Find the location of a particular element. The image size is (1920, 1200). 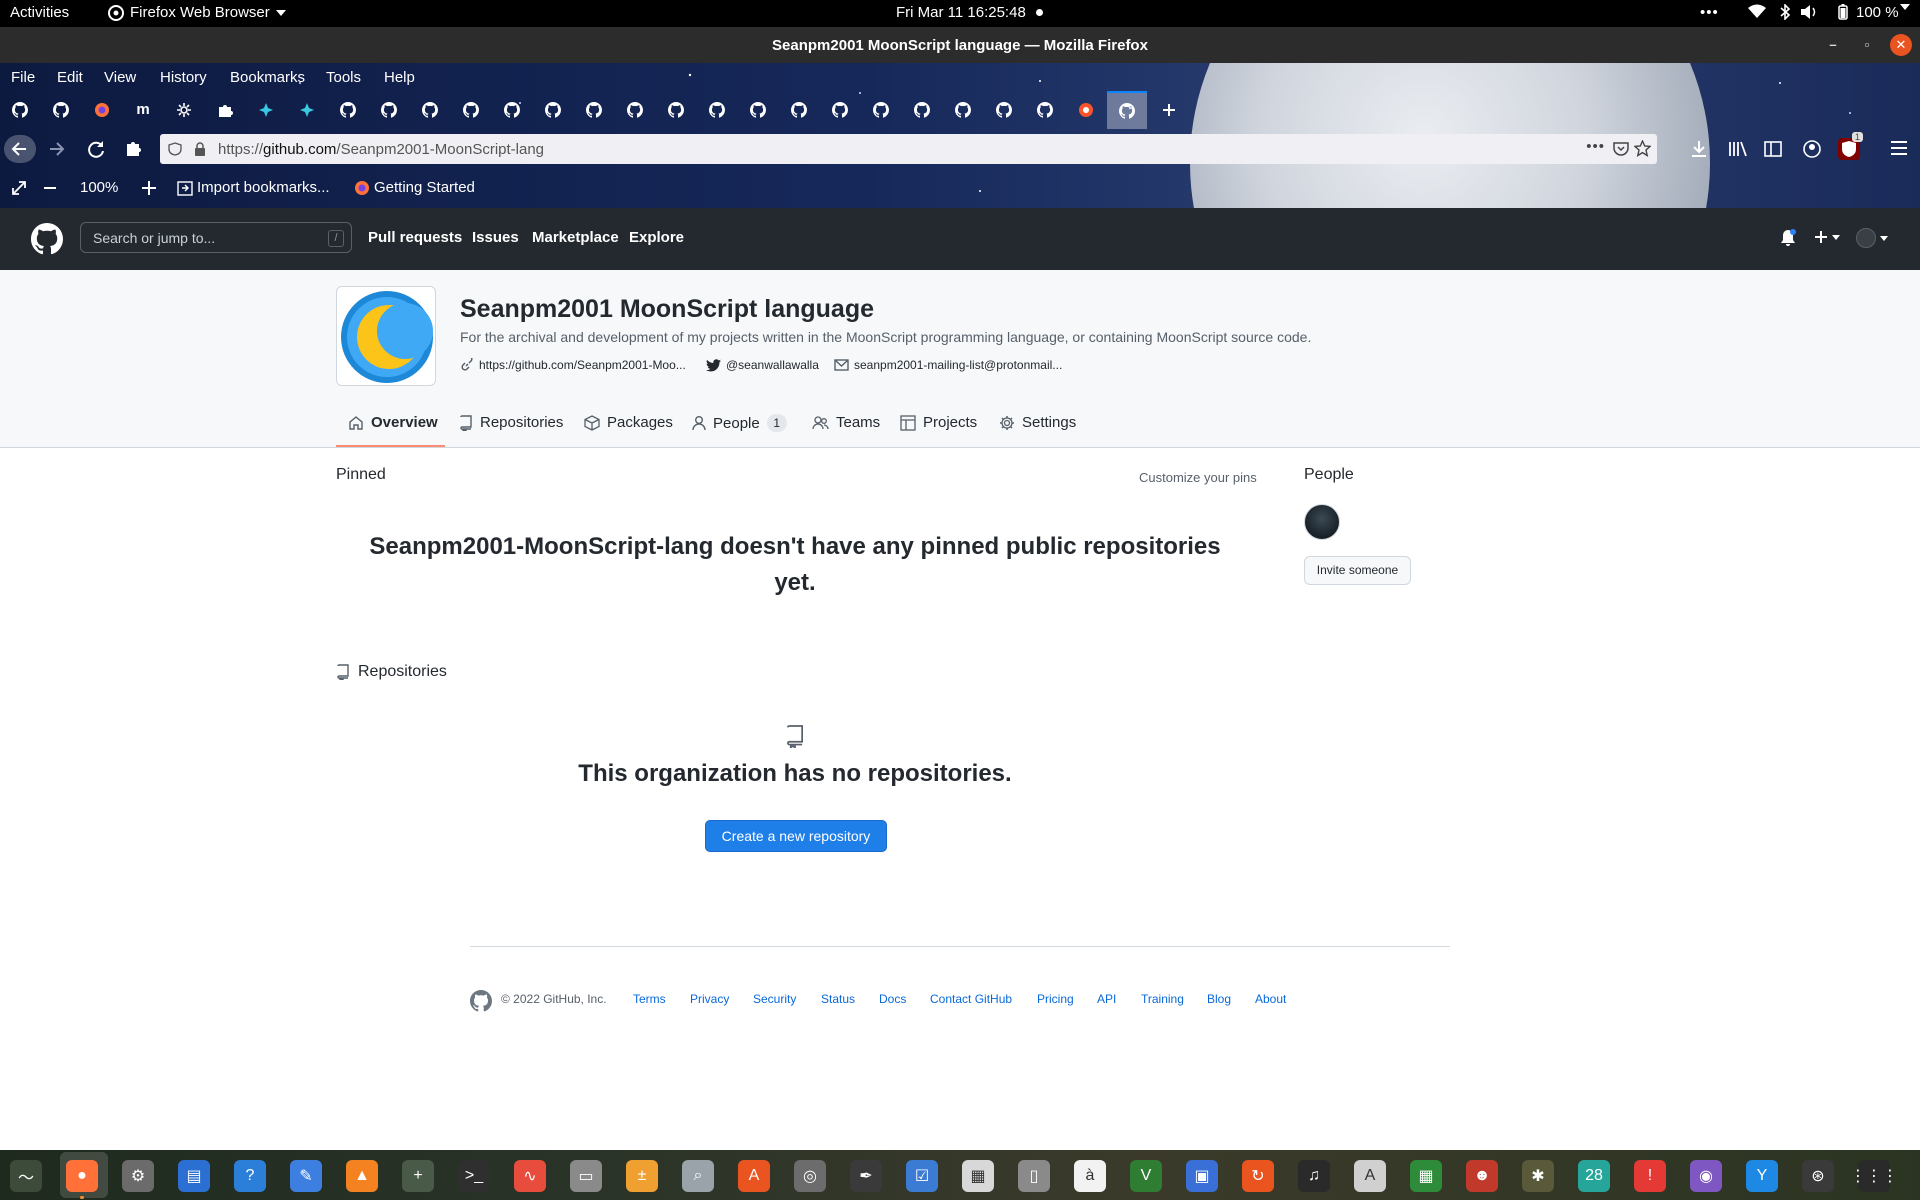

chart-app-icon: ∿ is located at coordinates (530, 1176).